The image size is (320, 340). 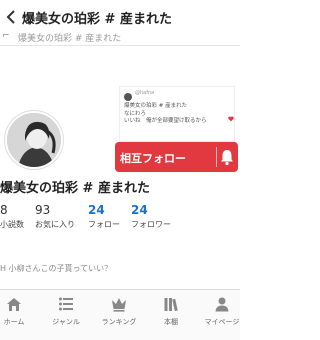 What do you see at coordinates (4, 210) in the screenshot?
I see `stat-novels-count: 8` at bounding box center [4, 210].